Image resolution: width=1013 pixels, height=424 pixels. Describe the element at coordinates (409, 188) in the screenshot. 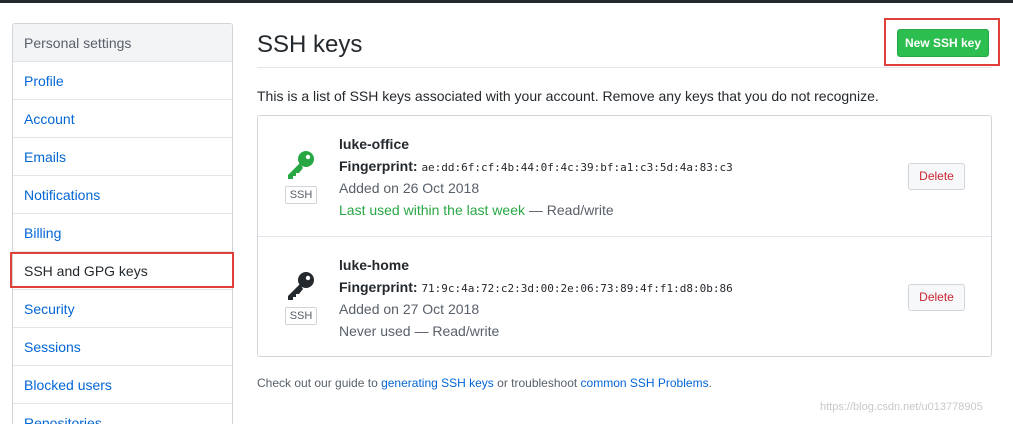

I see `added-date: Added on 26 Oct 2018` at that location.